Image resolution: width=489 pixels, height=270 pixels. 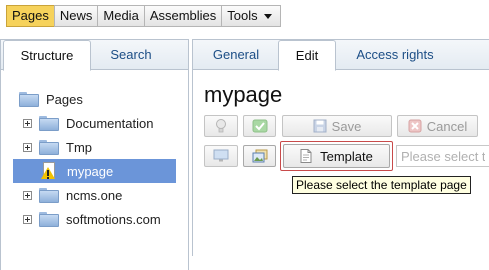 I want to click on cancel-button: Cancel, so click(x=437, y=126).